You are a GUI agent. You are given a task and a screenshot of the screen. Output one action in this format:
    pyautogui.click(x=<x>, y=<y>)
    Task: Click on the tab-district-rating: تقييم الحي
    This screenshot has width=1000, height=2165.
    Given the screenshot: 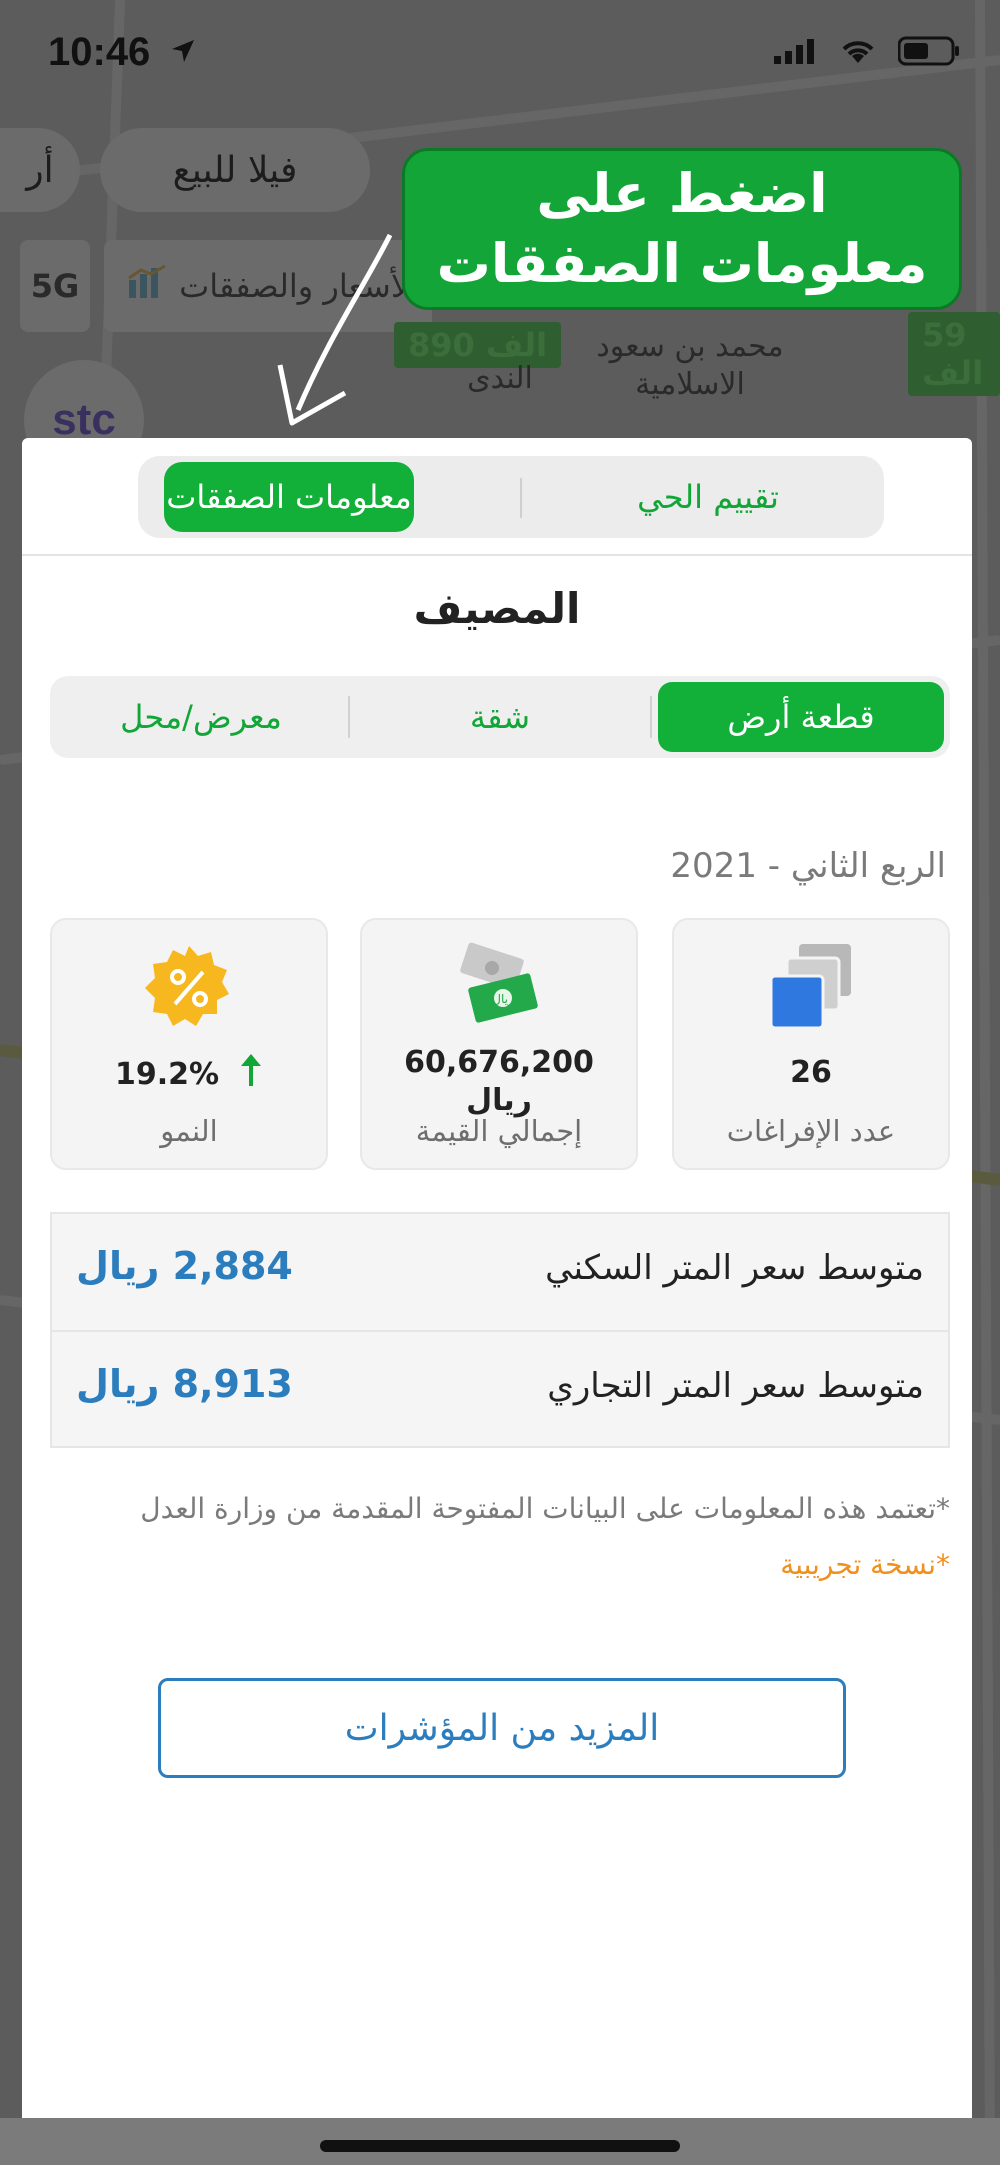 What is the action you would take?
    pyautogui.click(x=708, y=497)
    